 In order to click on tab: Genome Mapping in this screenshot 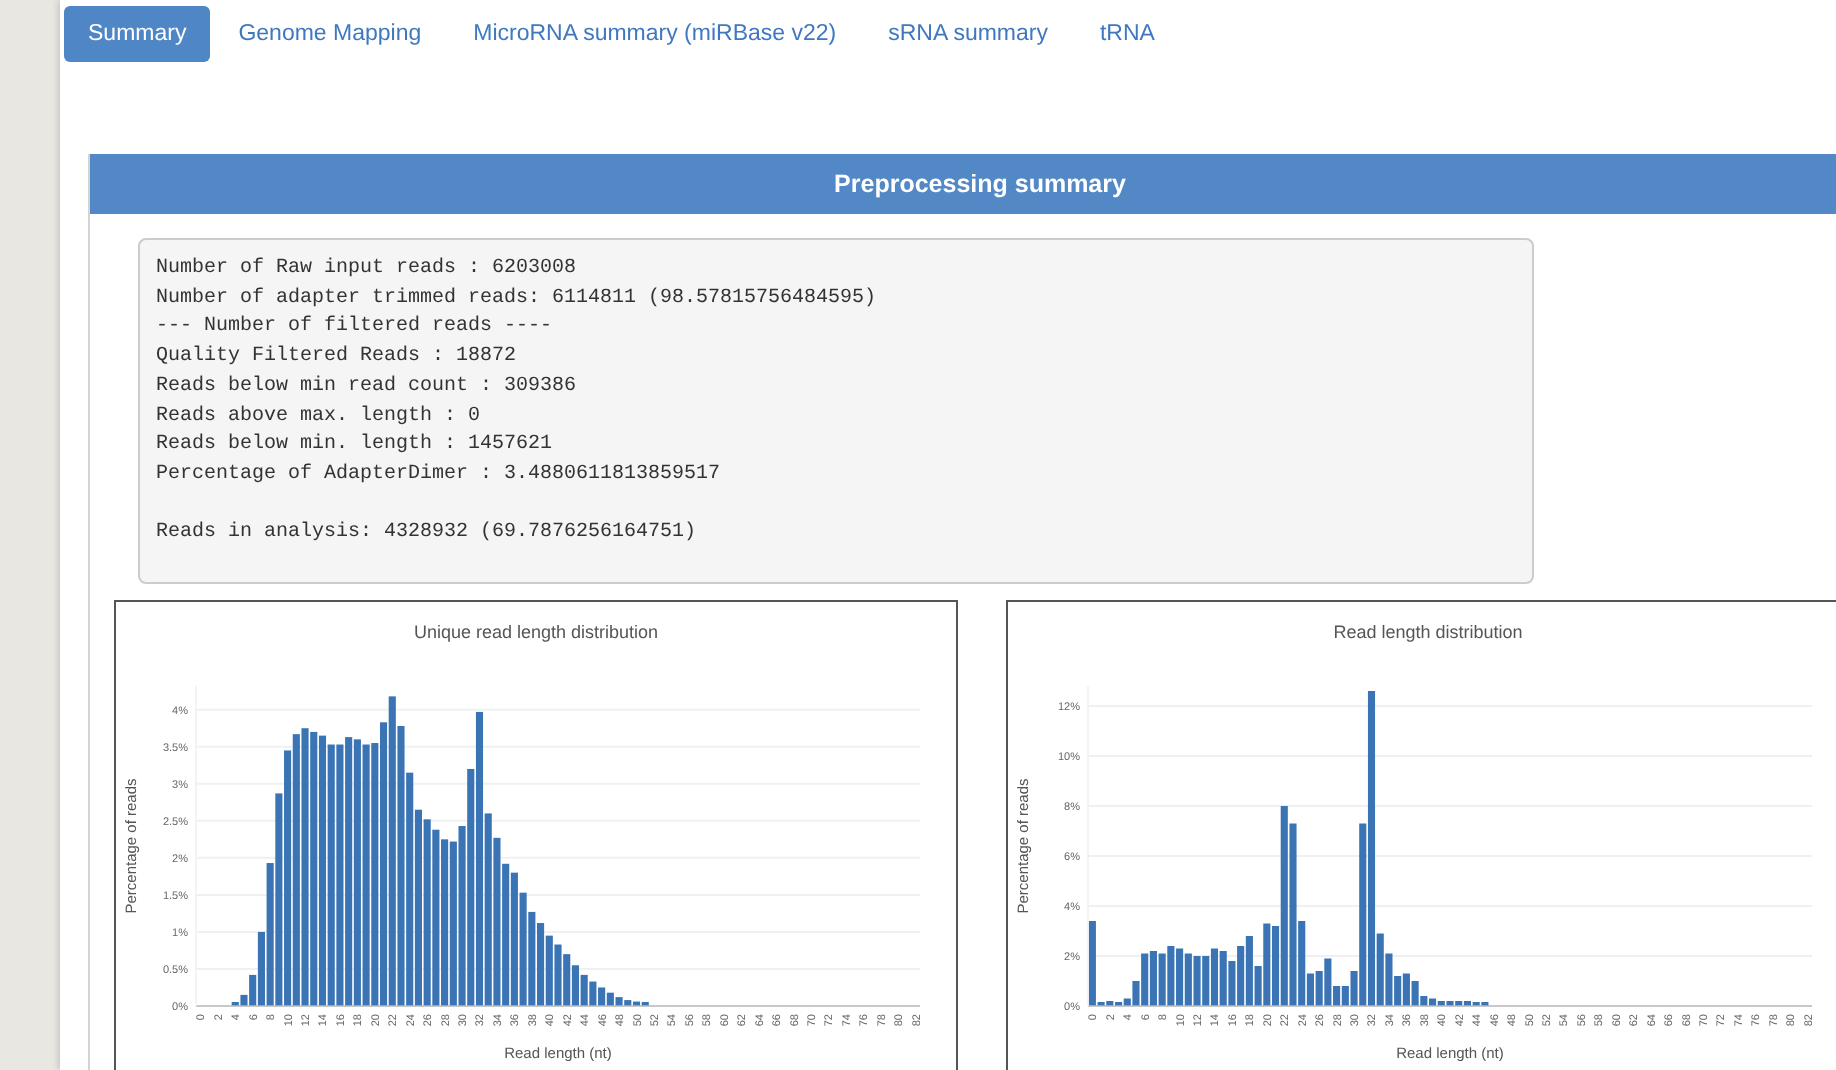, I will do `click(330, 34)`.